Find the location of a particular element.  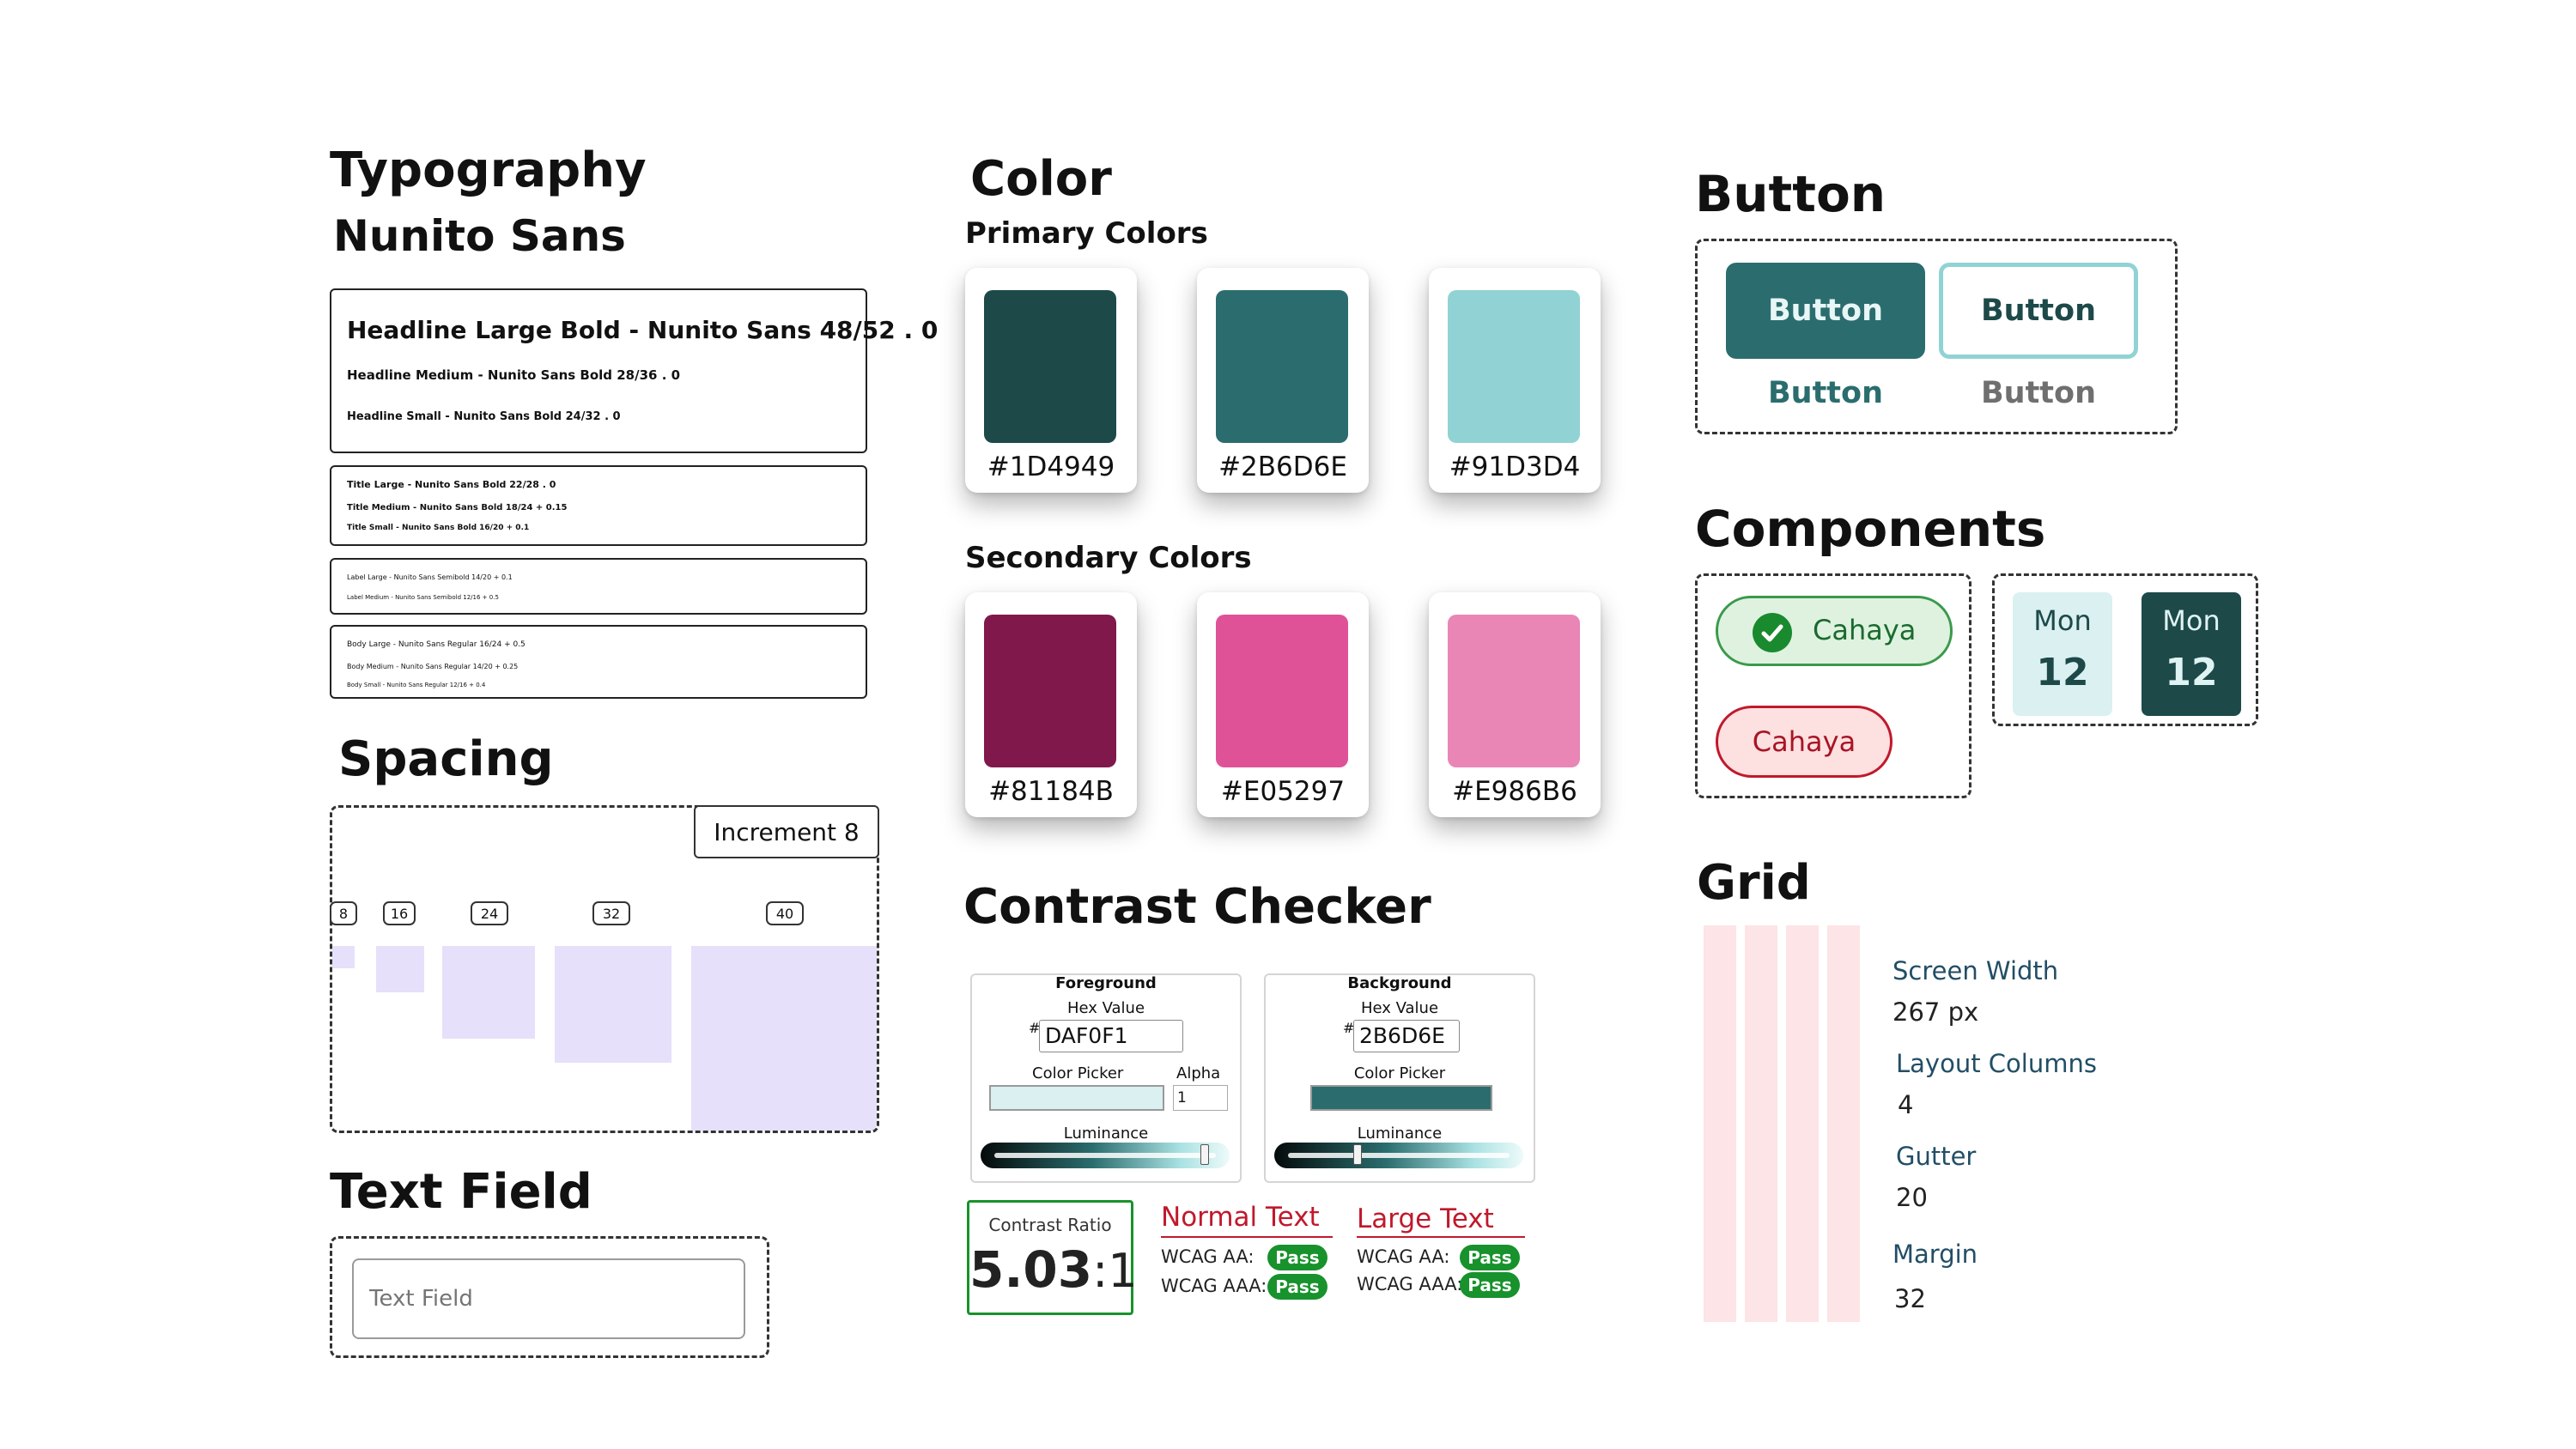

check-circle-icon is located at coordinates (1772, 632).